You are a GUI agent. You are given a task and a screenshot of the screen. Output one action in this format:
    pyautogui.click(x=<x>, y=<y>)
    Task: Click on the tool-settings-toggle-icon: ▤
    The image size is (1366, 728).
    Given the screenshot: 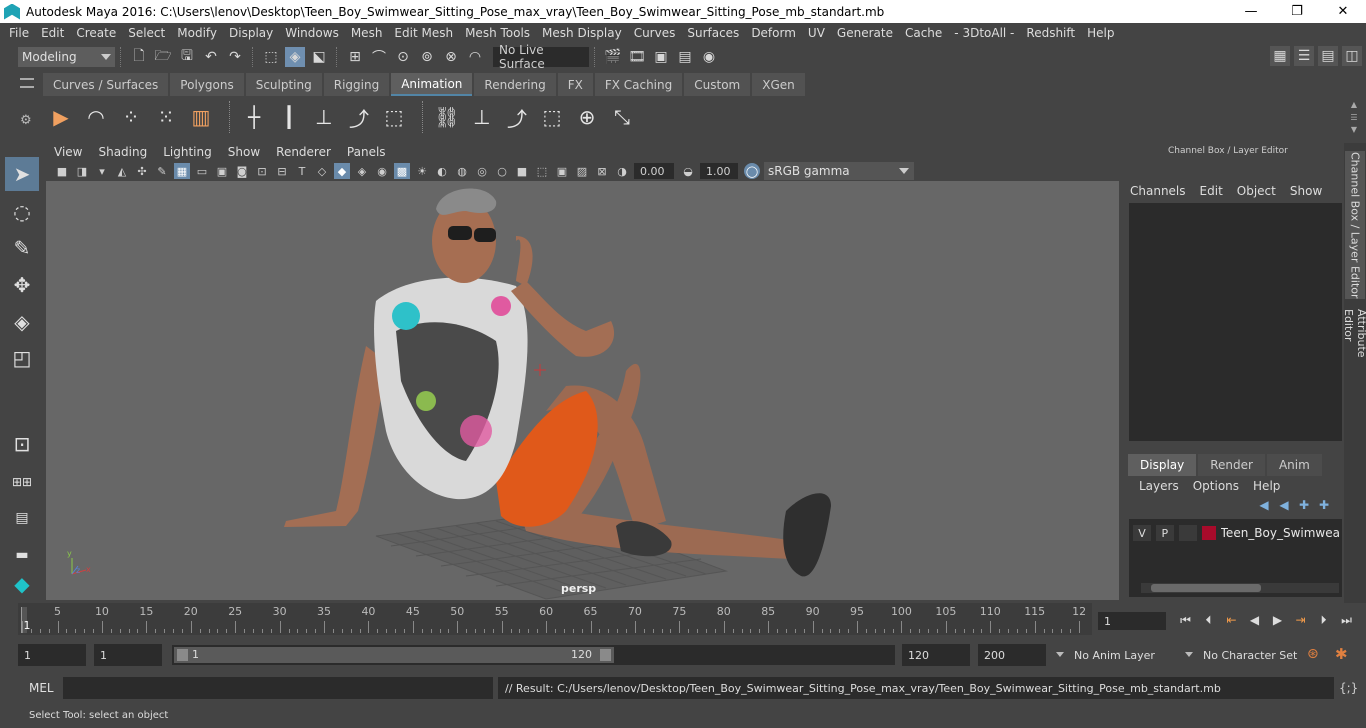 What is the action you would take?
    pyautogui.click(x=1328, y=56)
    